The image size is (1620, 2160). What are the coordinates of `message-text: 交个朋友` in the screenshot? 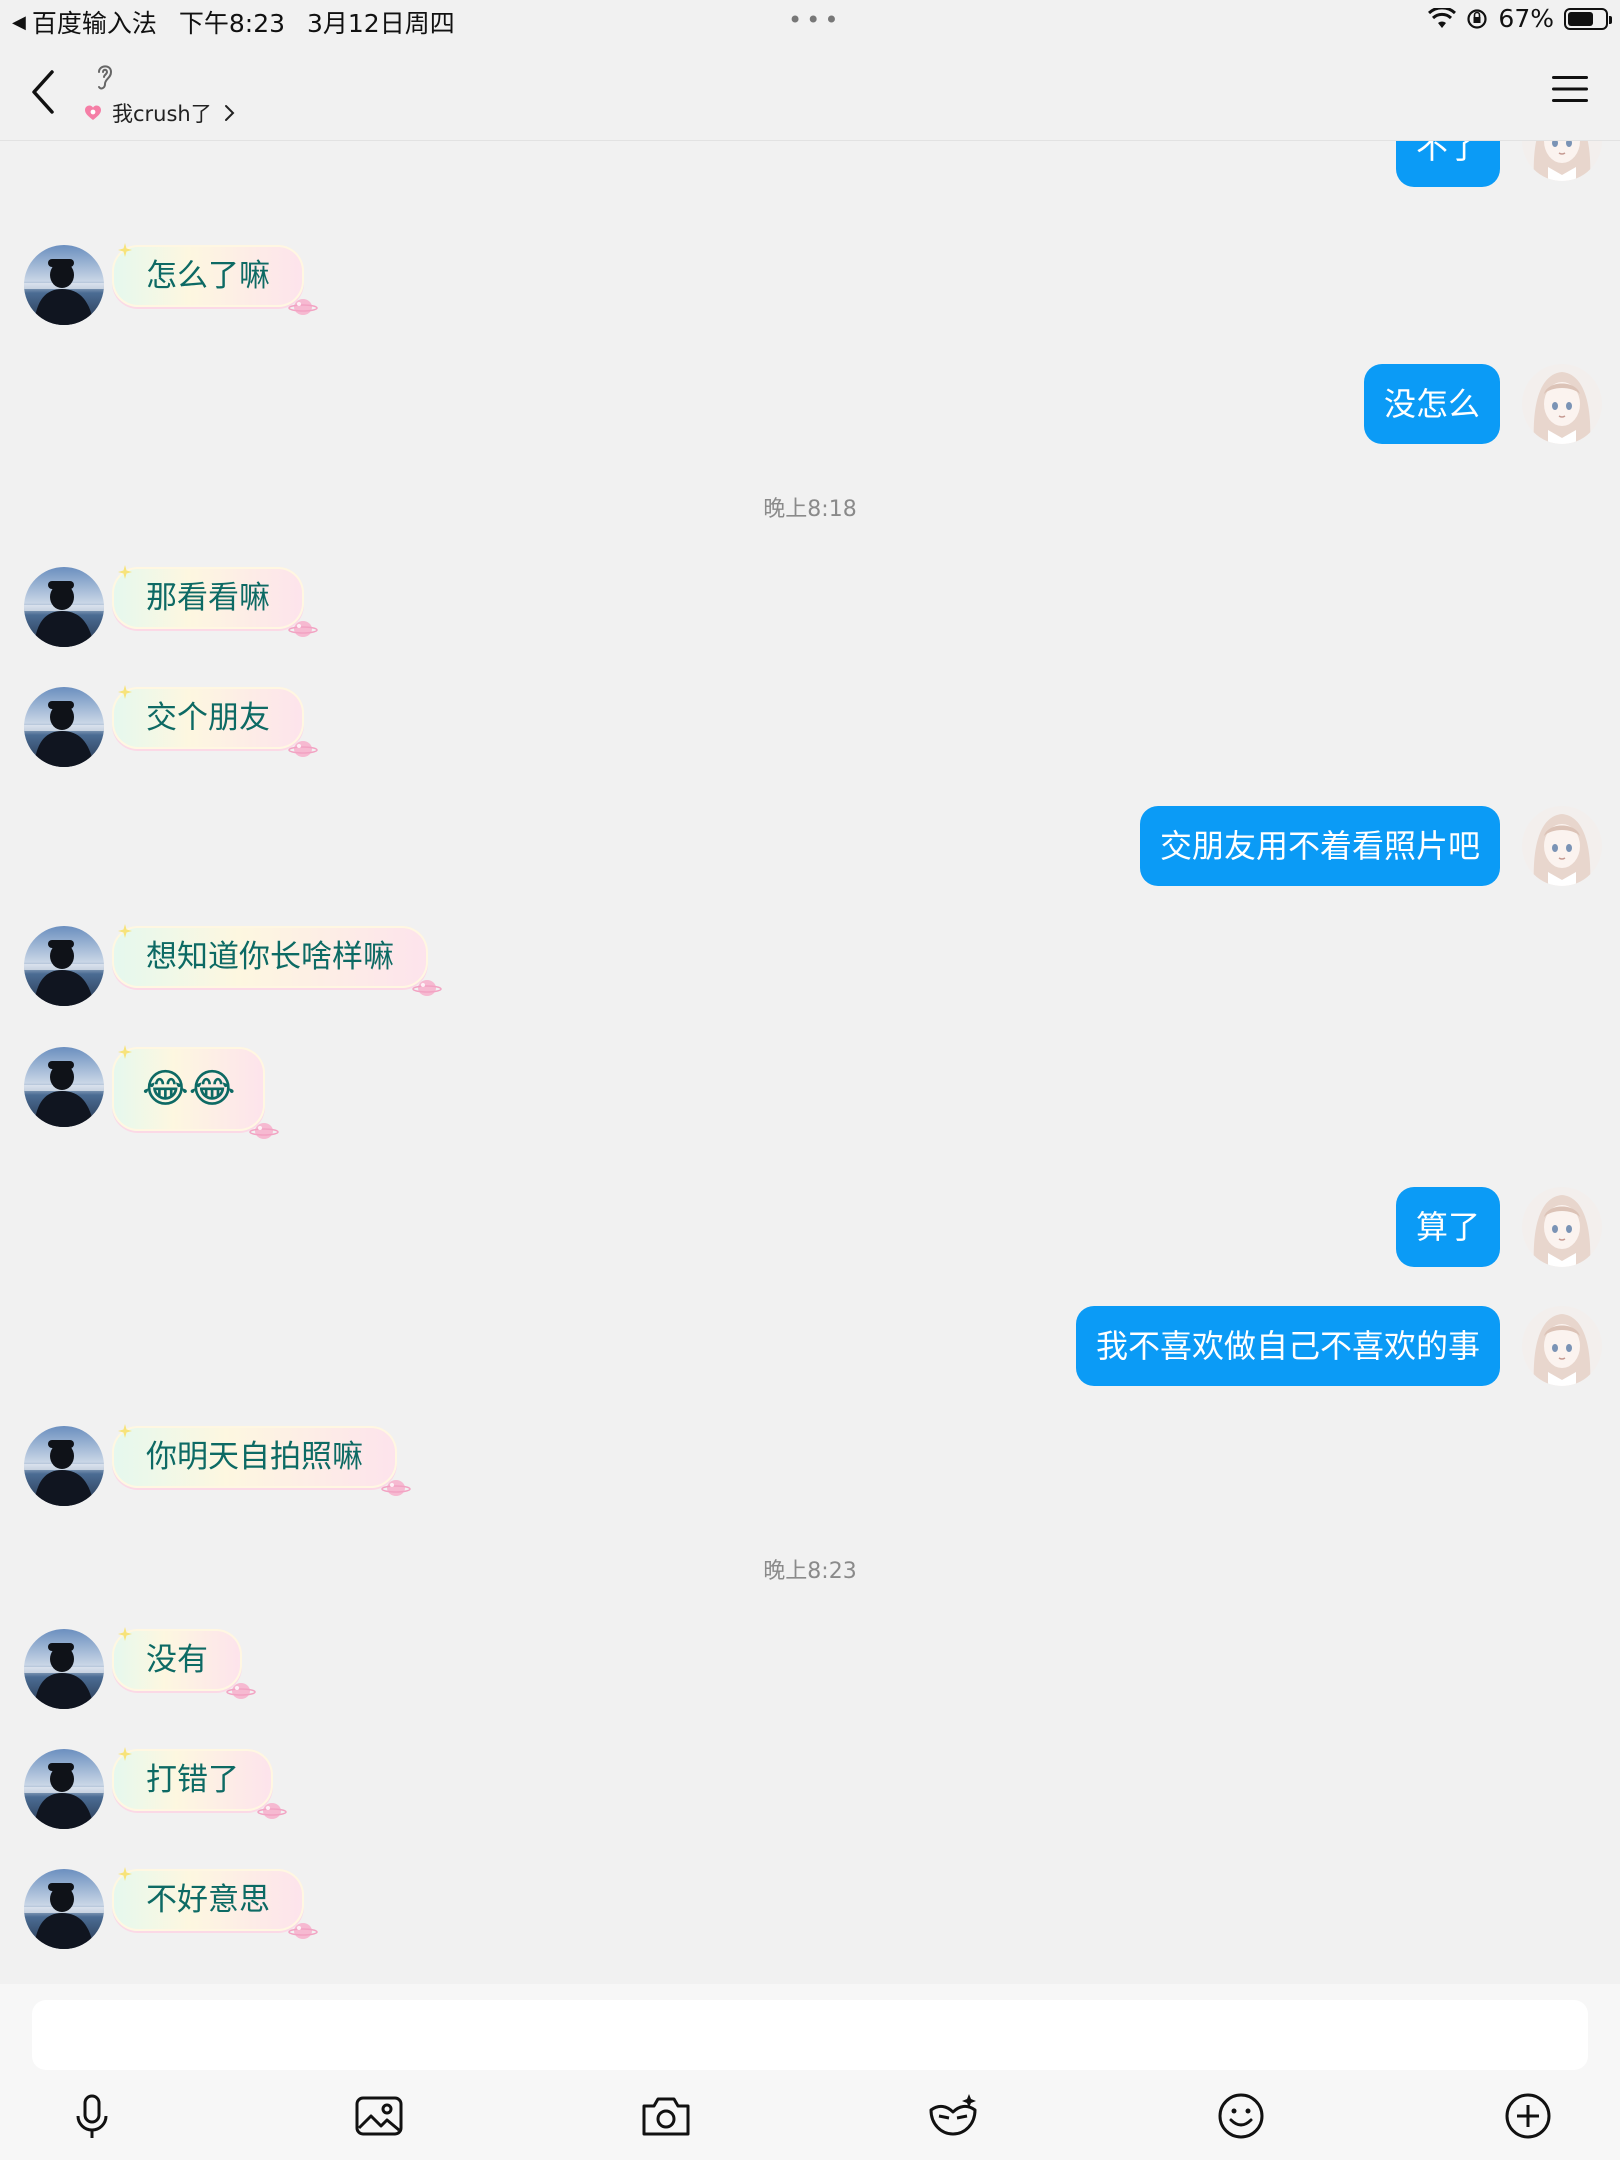 It's located at (208, 718).